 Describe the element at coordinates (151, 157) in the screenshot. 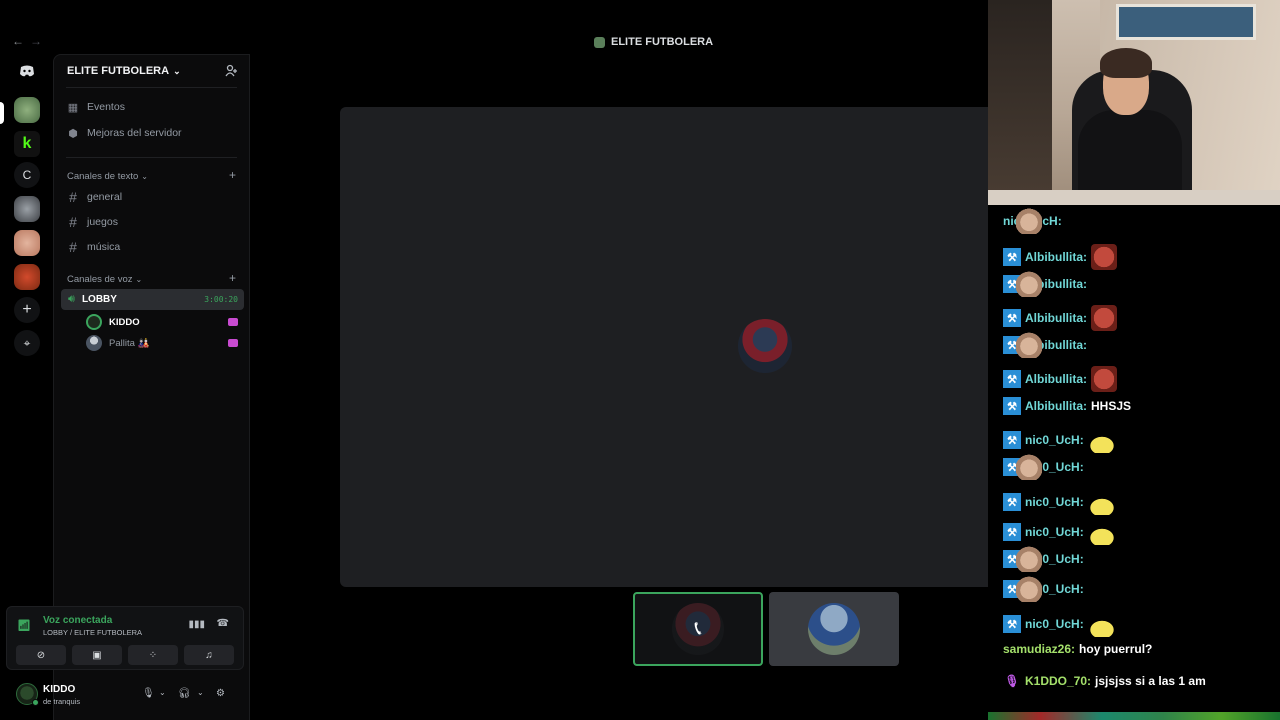

I see `nav-divider` at that location.